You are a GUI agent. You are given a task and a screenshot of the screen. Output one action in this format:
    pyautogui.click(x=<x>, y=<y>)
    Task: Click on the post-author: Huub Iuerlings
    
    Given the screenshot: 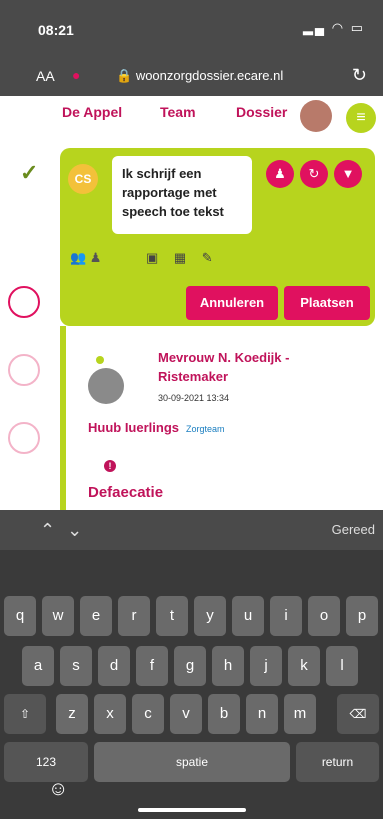 What is the action you would take?
    pyautogui.click(x=133, y=427)
    